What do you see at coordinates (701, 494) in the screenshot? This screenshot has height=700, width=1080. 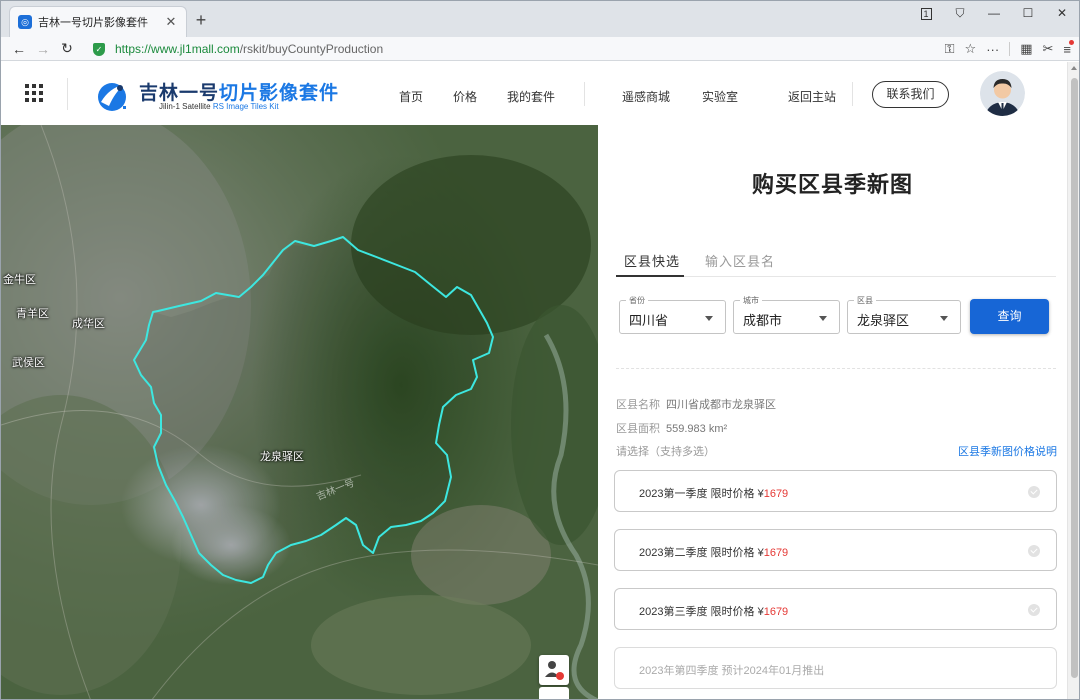 I see `season-text: 2023第一季度 限时价格 ¥` at bounding box center [701, 494].